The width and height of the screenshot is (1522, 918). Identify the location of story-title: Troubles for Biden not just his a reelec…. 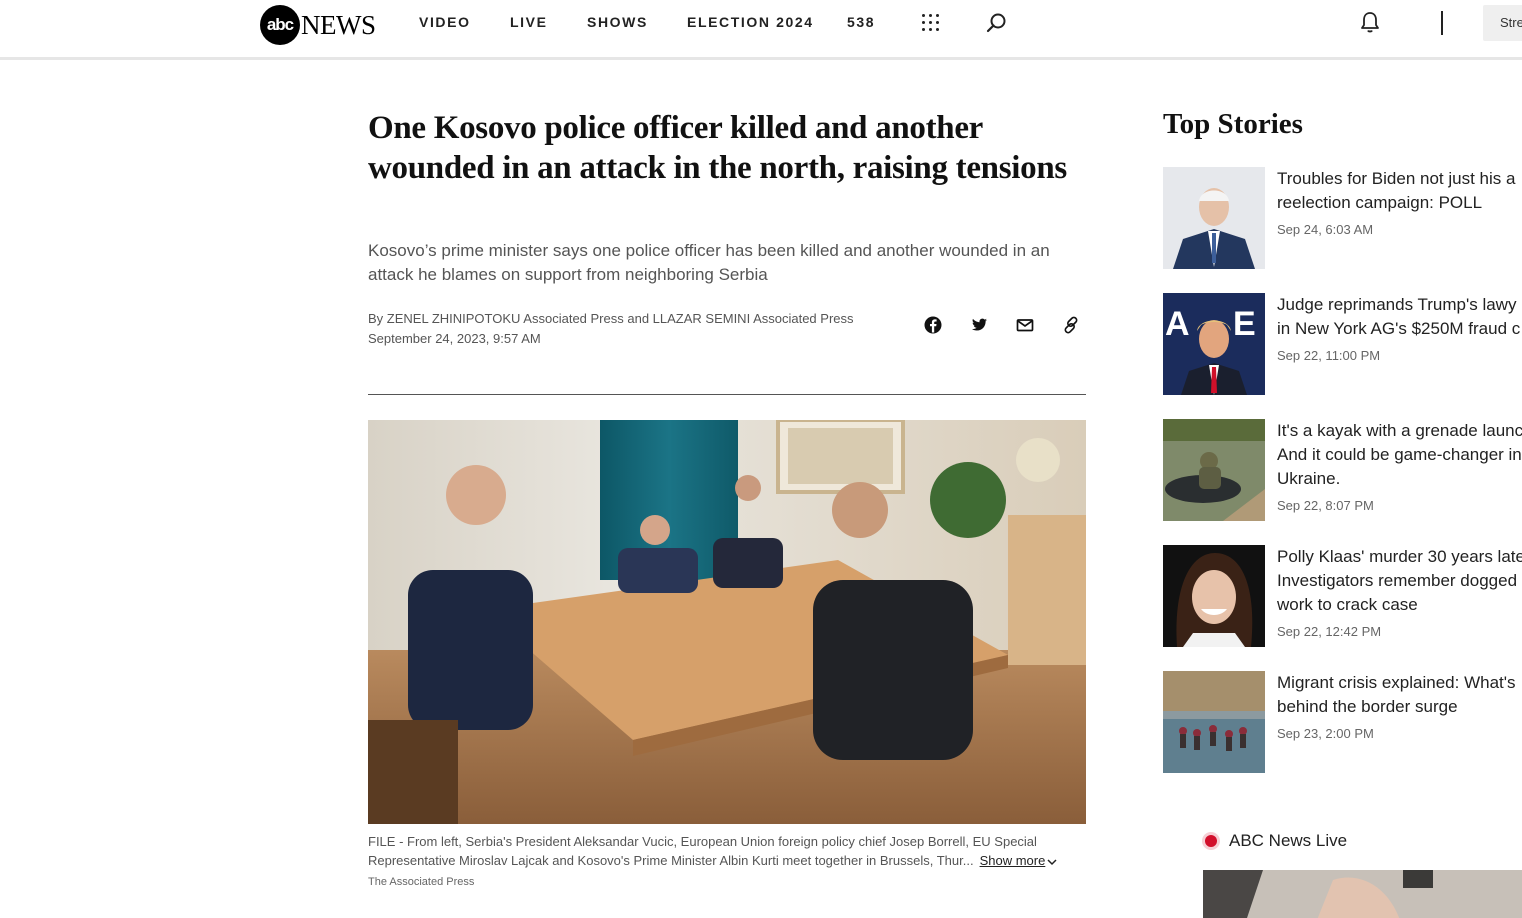
(1399, 191).